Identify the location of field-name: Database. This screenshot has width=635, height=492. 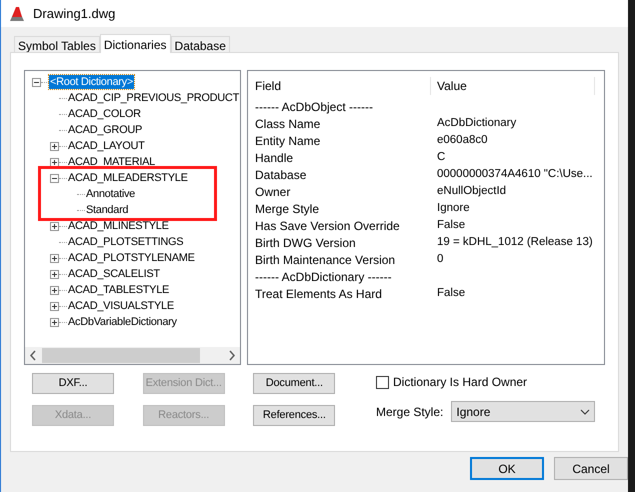
(281, 175).